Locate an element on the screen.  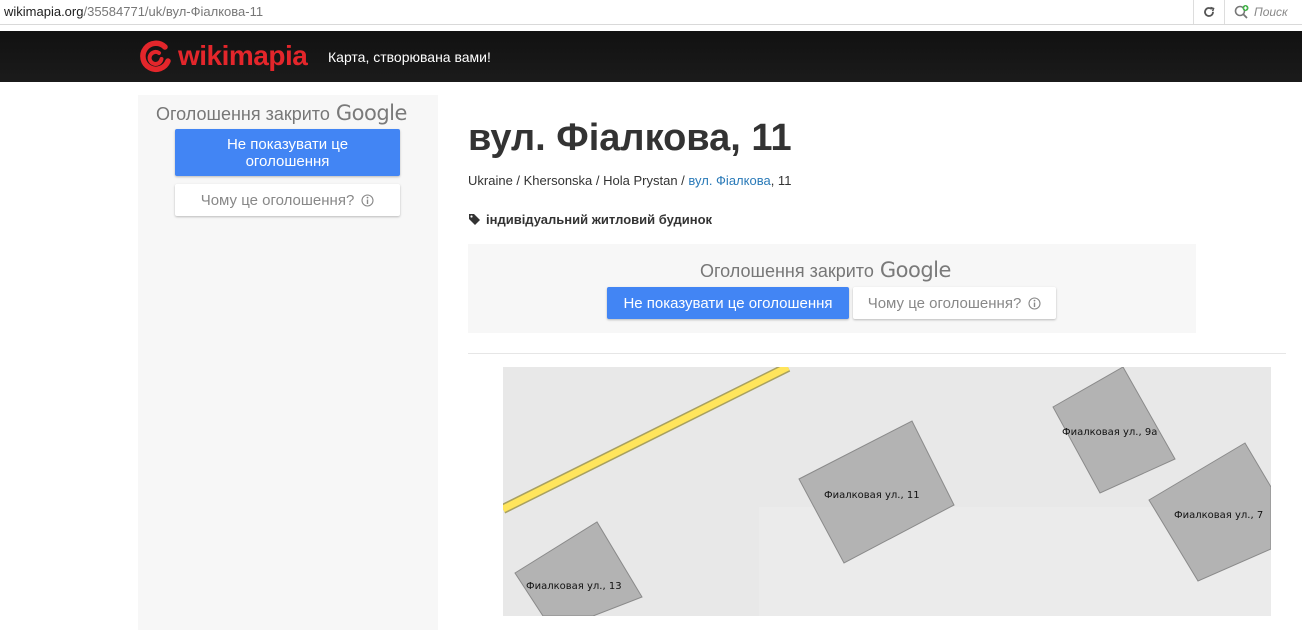
breadcrumb-item-region: Khersonska is located at coordinates (558, 180).